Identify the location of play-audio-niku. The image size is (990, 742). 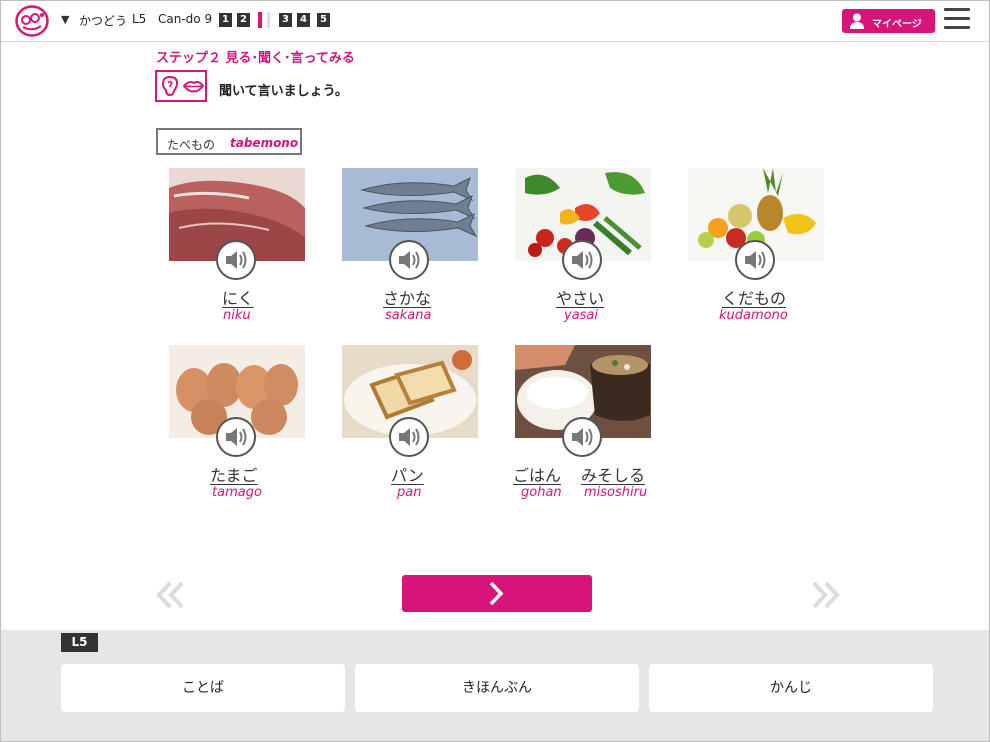
(236, 260).